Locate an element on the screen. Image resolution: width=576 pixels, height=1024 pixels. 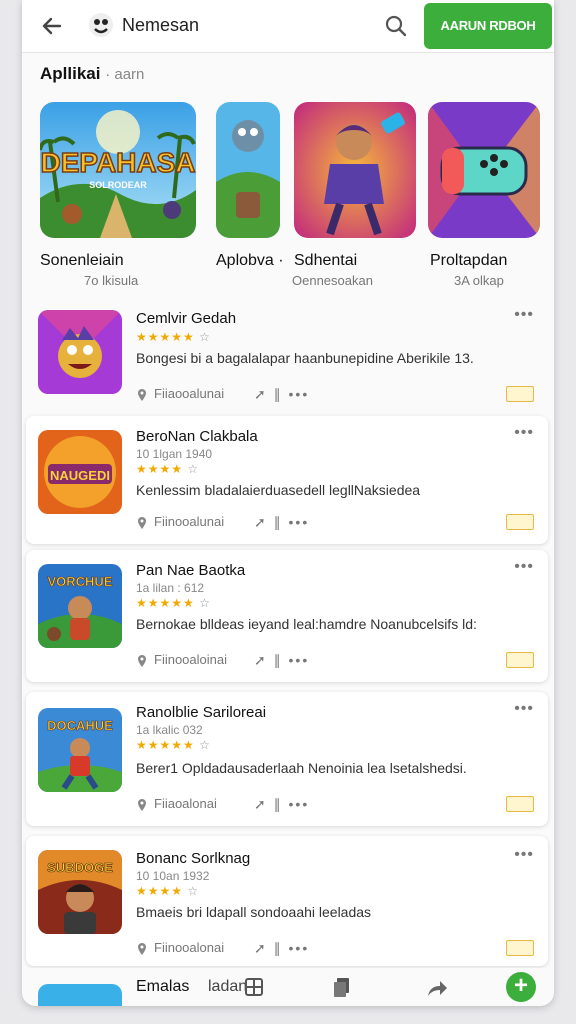
grid-tab-icon is located at coordinates (254, 987).